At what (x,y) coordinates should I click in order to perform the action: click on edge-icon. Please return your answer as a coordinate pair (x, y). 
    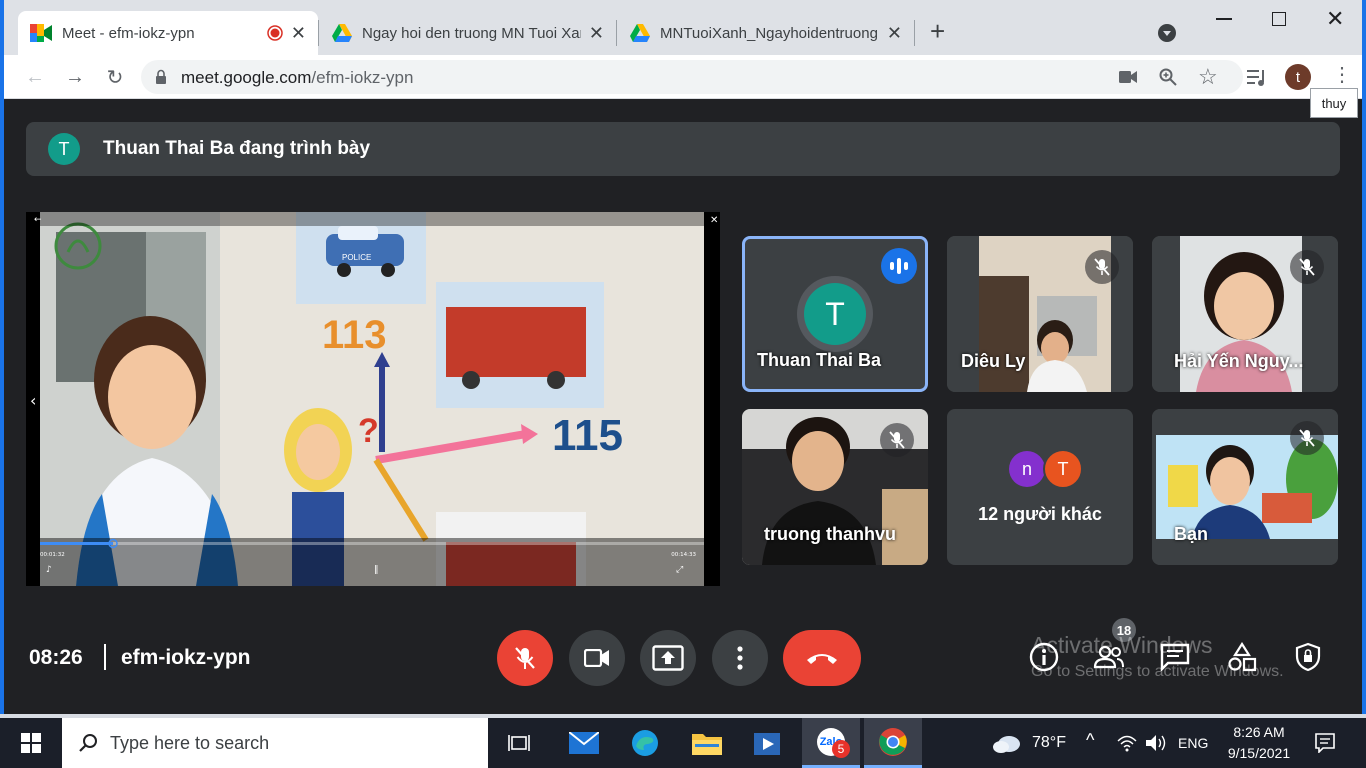
    Looking at the image, I should click on (645, 743).